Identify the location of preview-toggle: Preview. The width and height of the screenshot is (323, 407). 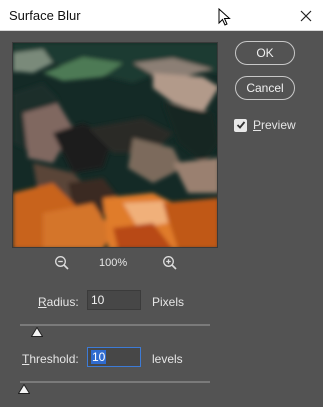
(265, 125).